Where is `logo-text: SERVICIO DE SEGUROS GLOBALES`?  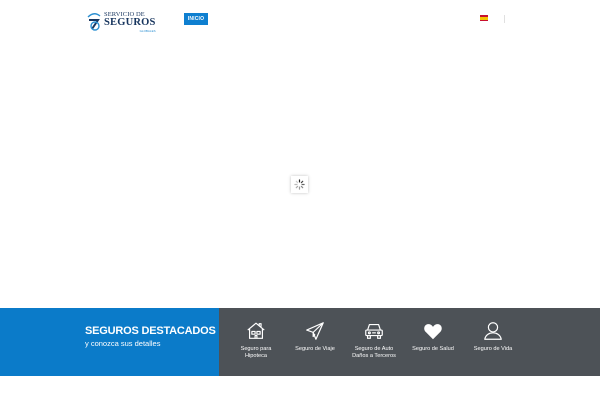 logo-text: SERVICIO DE SEGUROS GLOBALES is located at coordinates (130, 22).